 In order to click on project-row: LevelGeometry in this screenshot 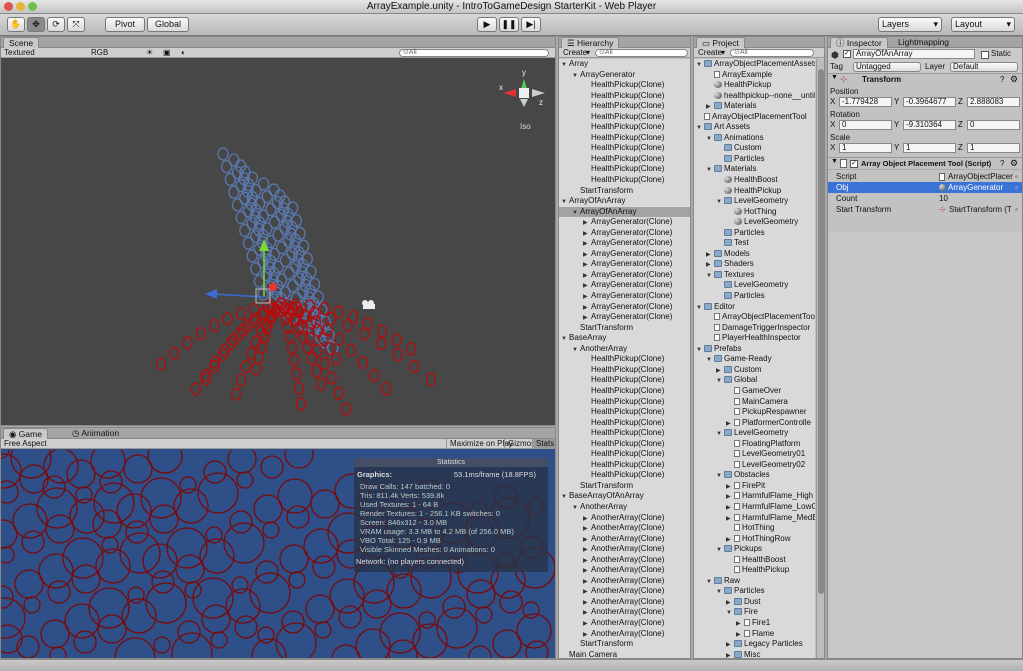, I will do `click(754, 222)`.